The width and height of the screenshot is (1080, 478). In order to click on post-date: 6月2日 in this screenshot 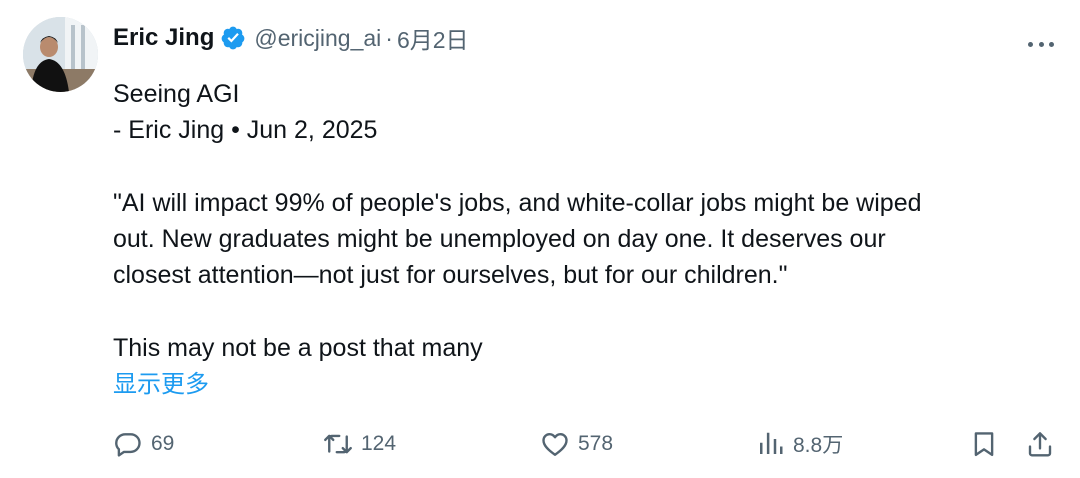, I will do `click(433, 38)`.